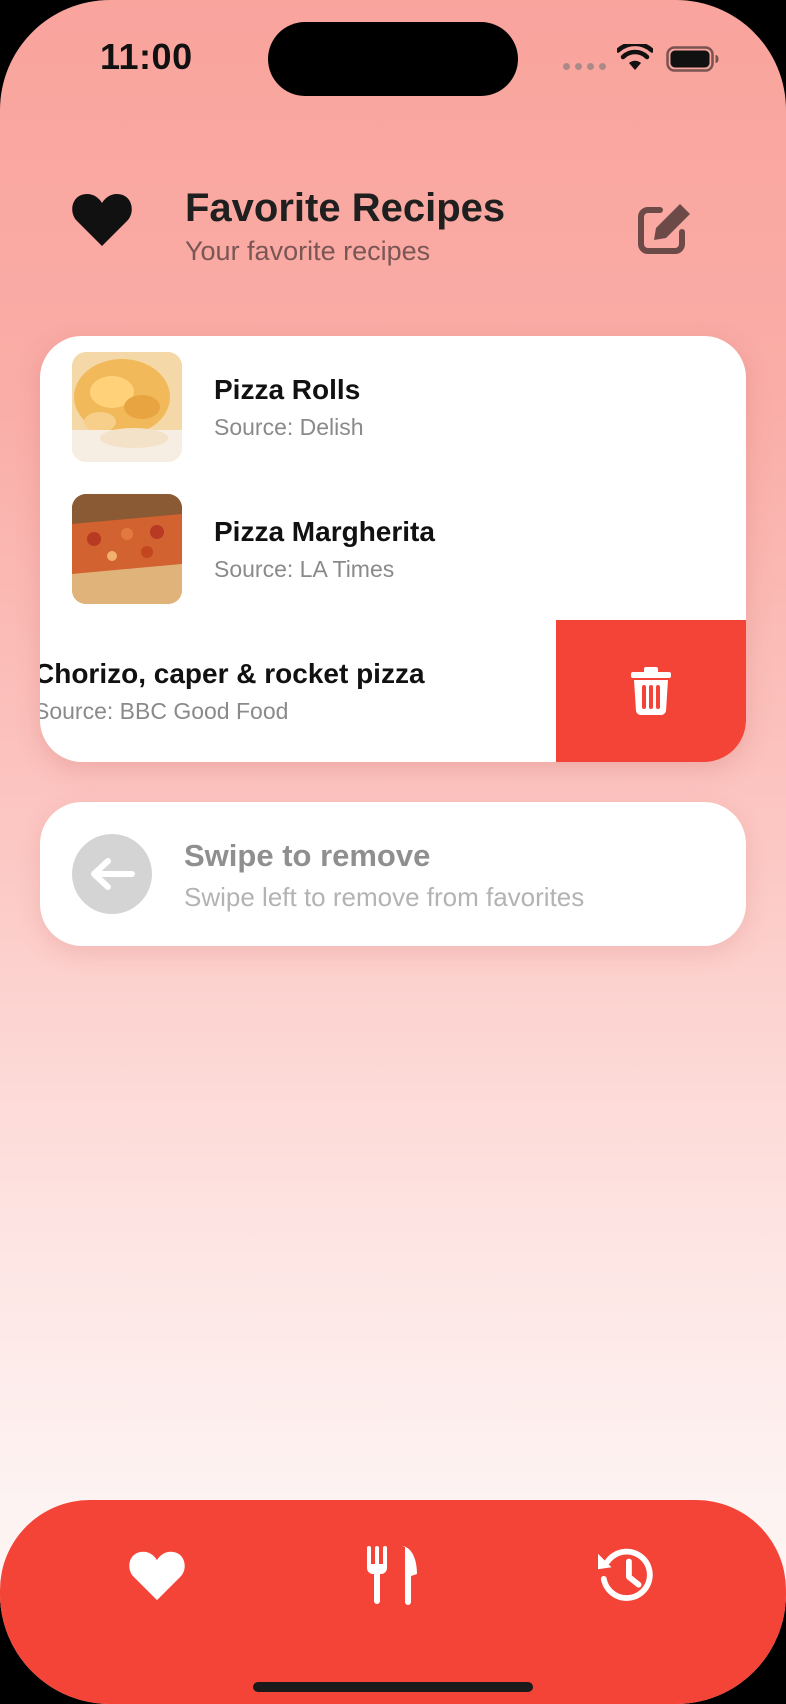 The width and height of the screenshot is (786, 1704). I want to click on battery-icon, so click(692, 59).